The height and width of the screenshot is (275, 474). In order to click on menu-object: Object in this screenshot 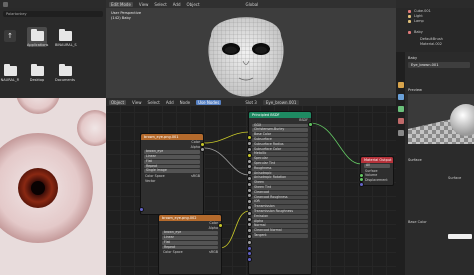, I will do `click(193, 4)`.